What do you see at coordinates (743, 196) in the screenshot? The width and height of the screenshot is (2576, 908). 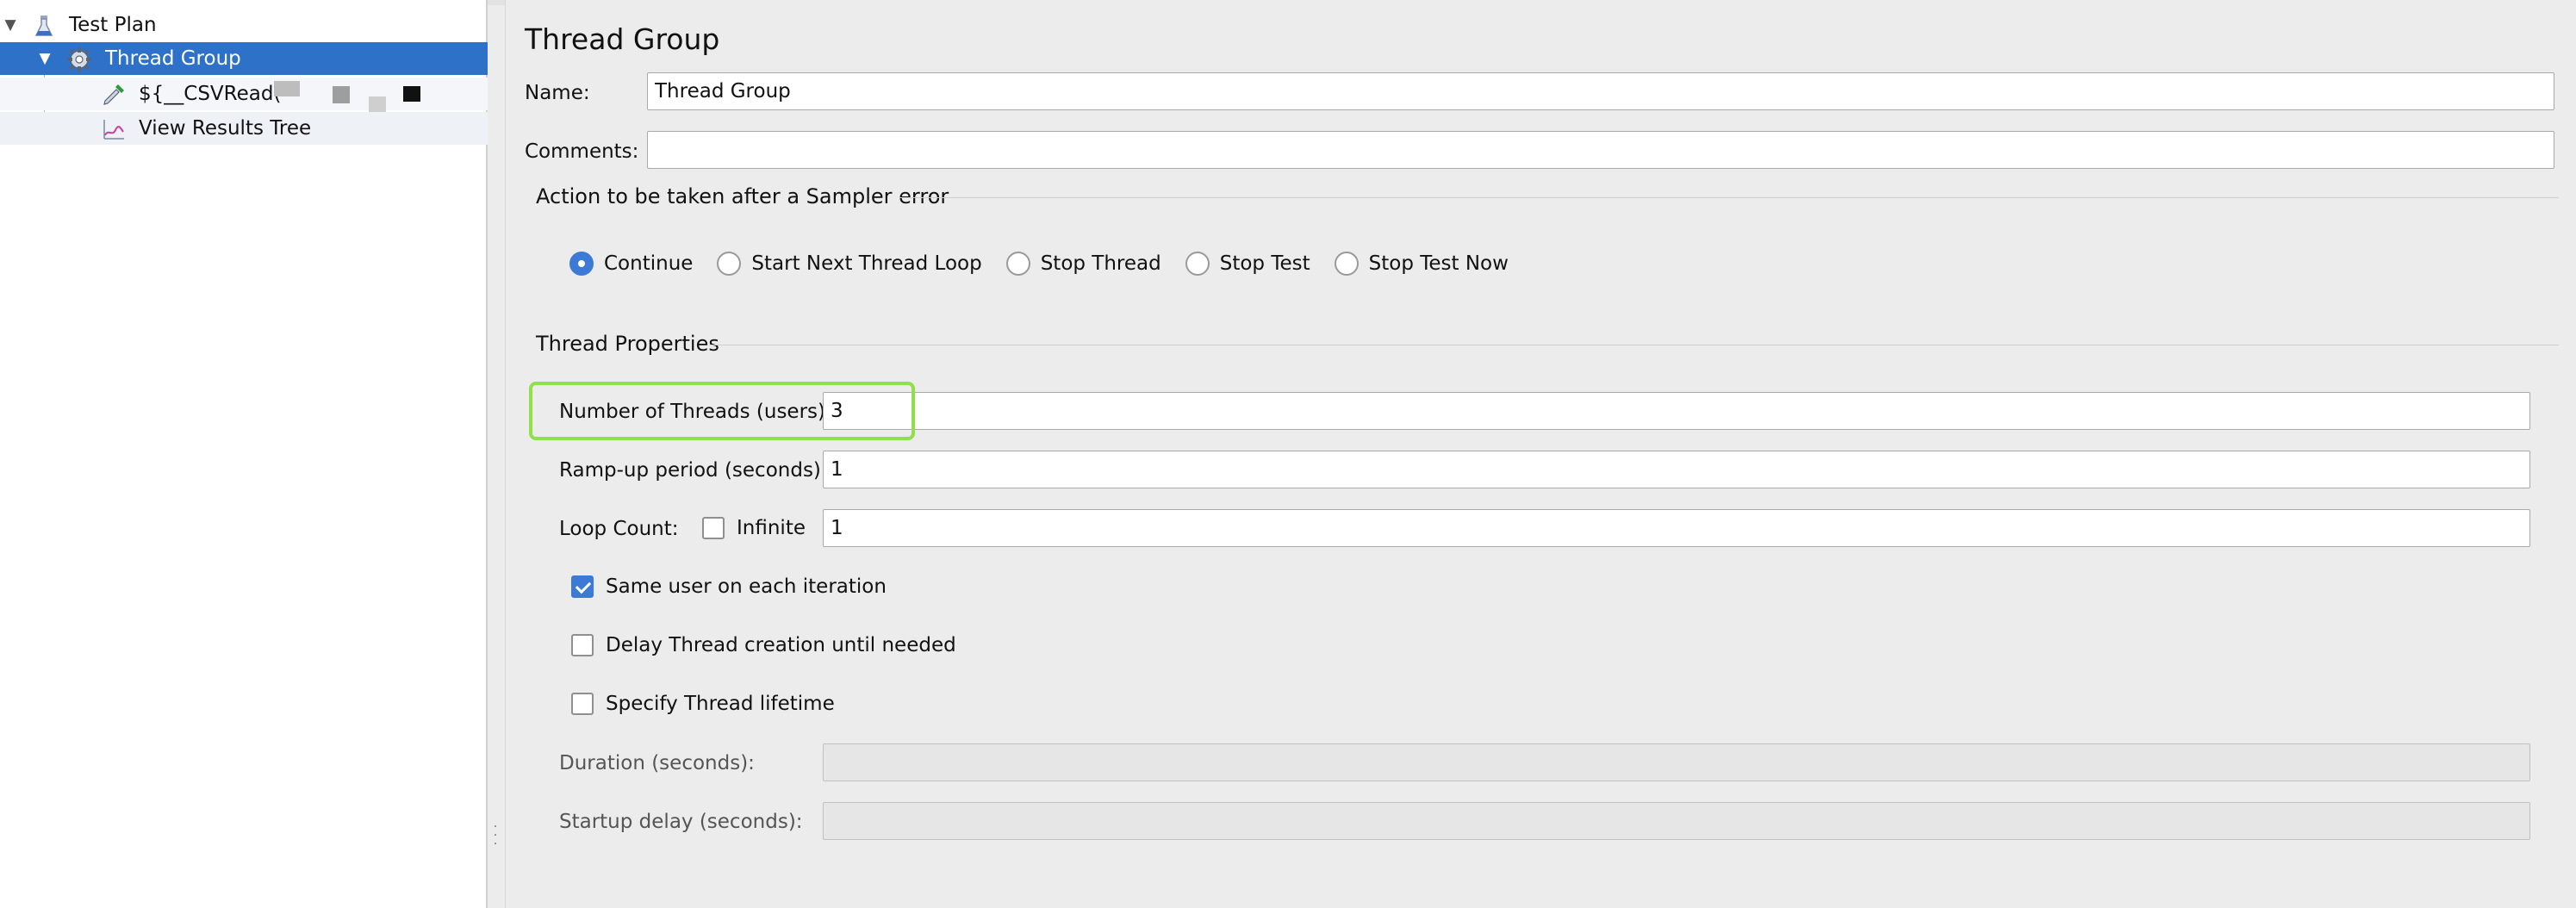 I see `sampler-error-section-title: Action to be taken after a Sampler error` at bounding box center [743, 196].